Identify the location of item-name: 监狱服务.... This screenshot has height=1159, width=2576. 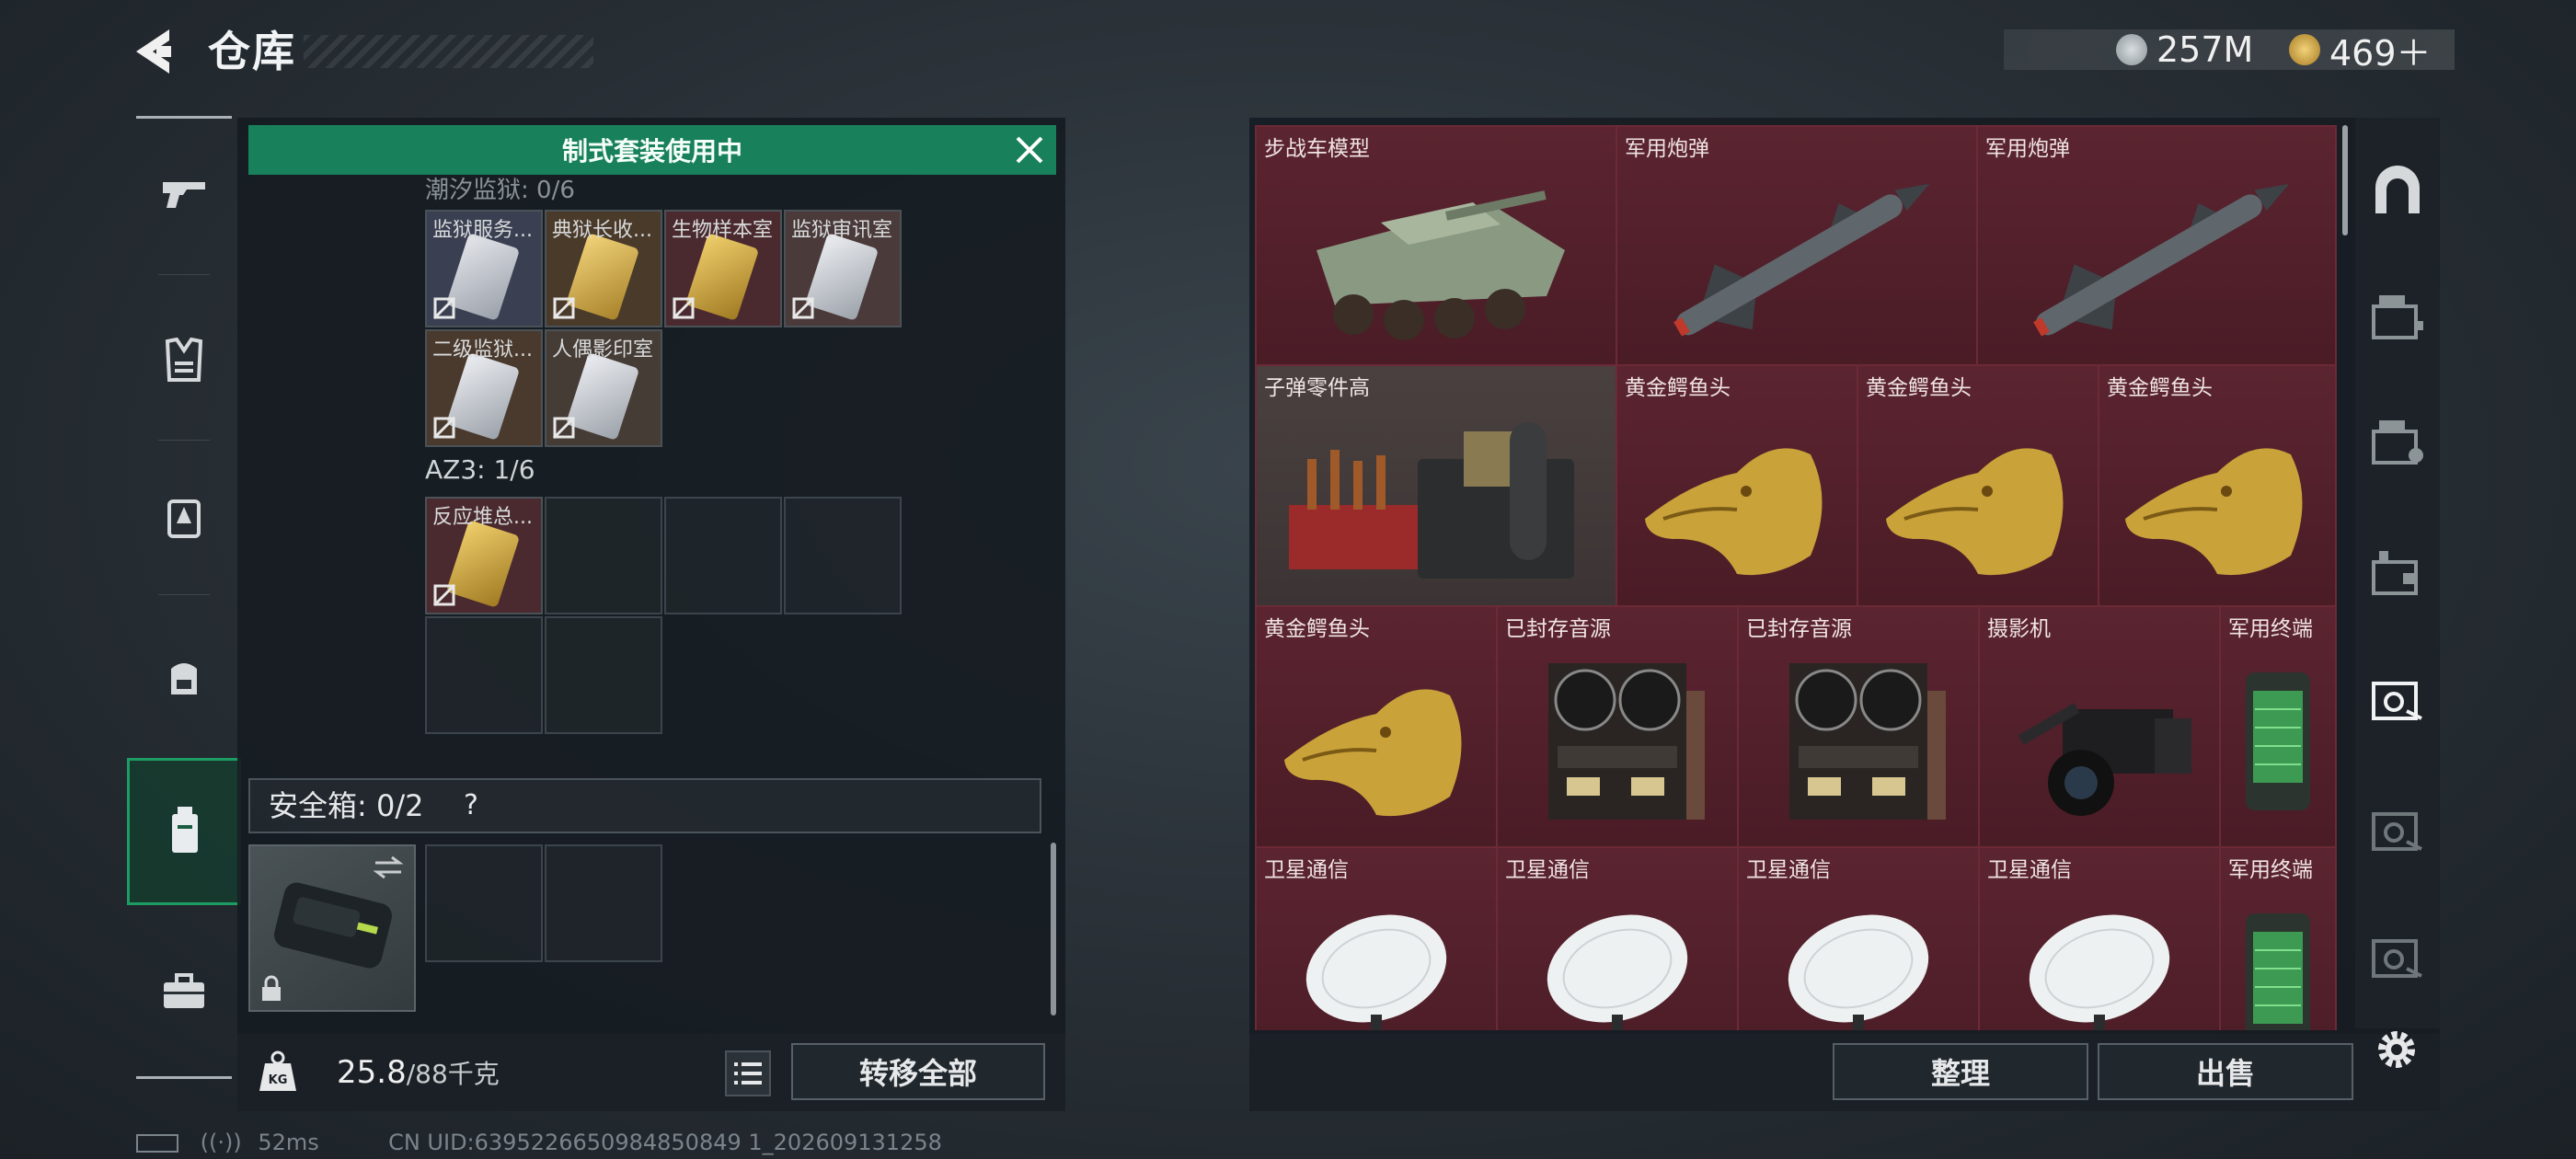
(482, 230).